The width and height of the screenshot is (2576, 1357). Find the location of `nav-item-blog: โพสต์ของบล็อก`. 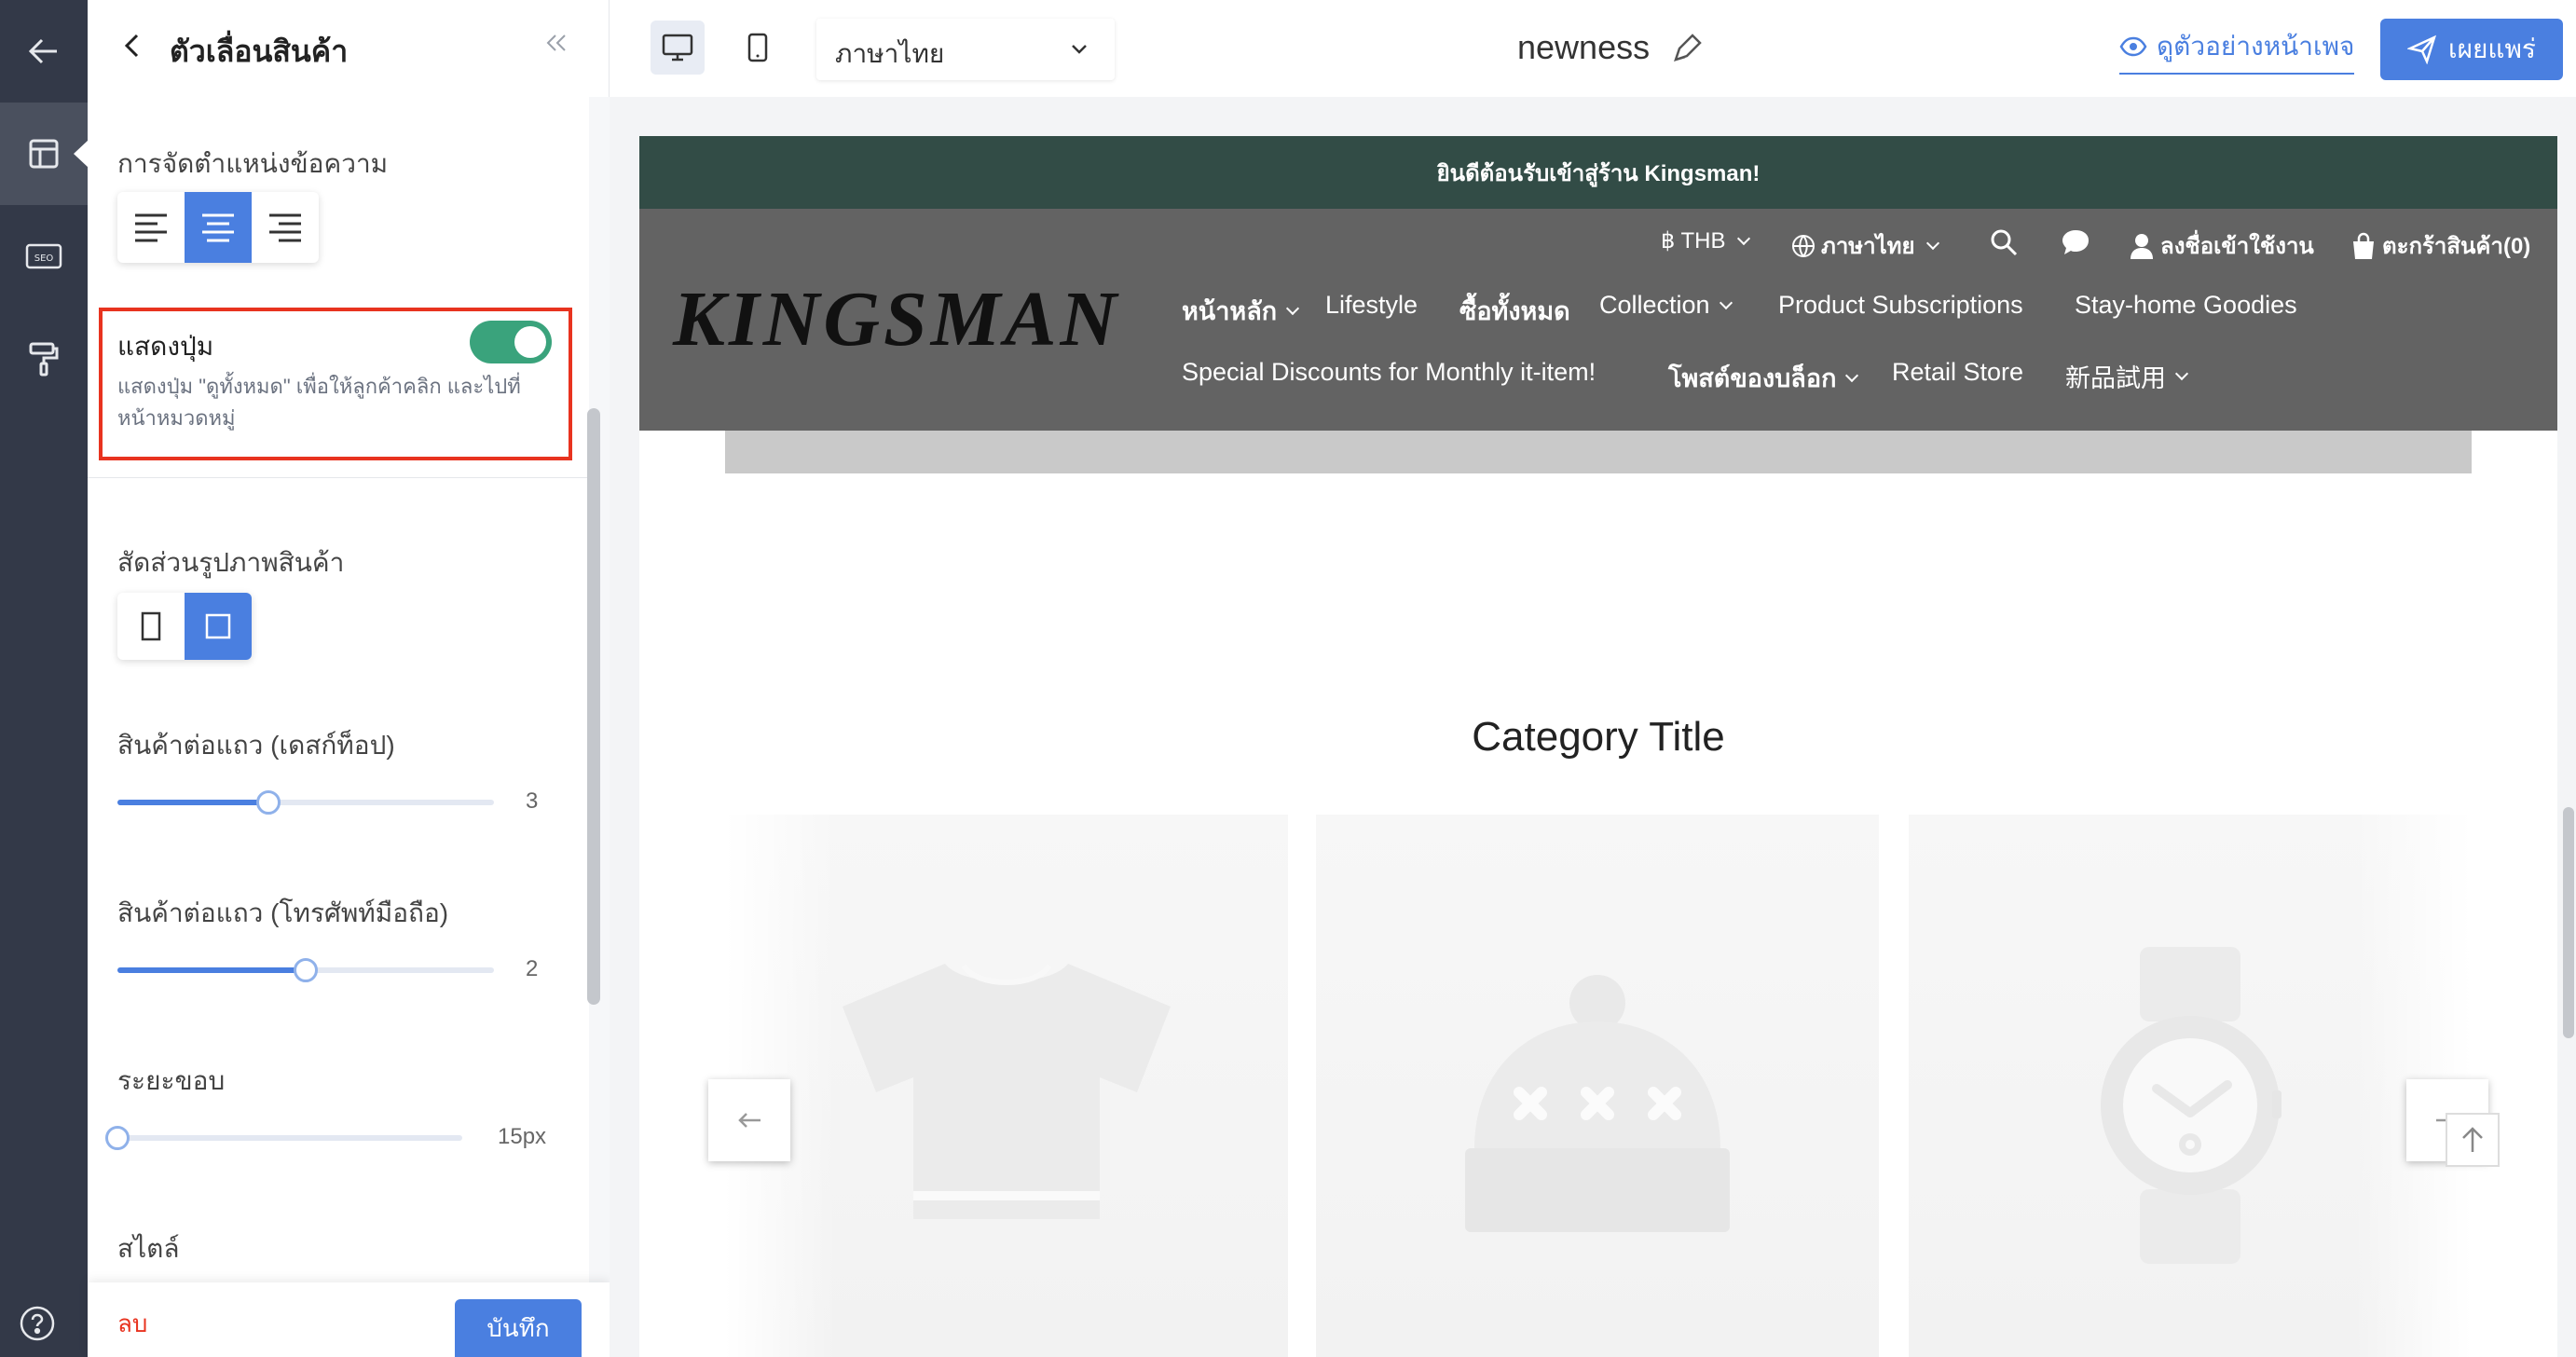

nav-item-blog: โพสต์ของบล็อก is located at coordinates (1763, 378).